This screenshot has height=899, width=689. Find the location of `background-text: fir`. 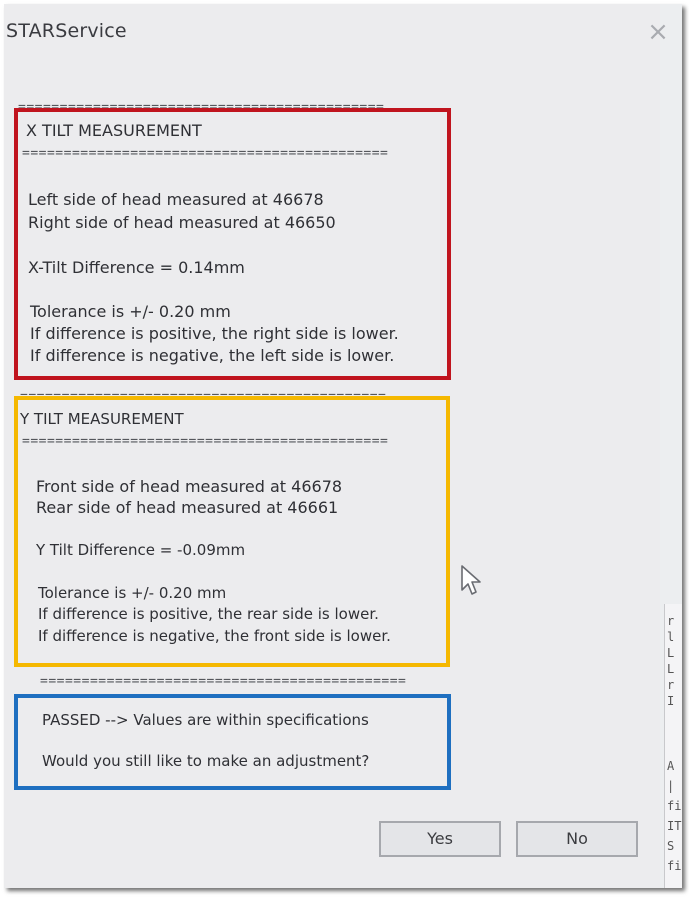

background-text: fir is located at coordinates (674, 866).